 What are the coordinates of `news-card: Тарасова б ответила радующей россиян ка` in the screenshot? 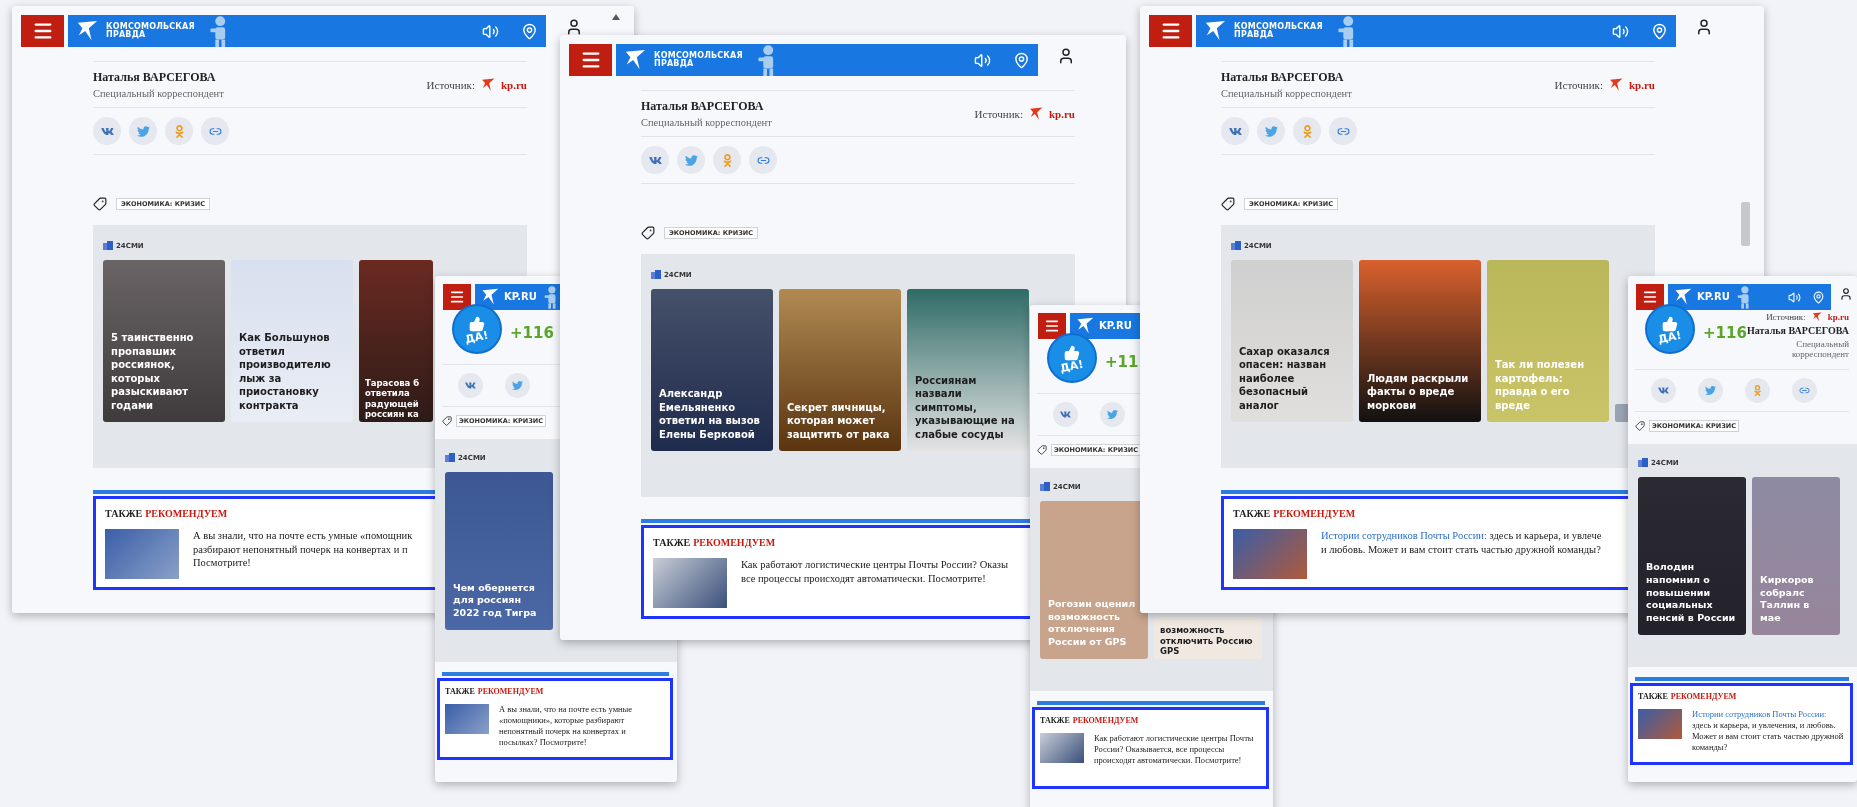 It's located at (396, 341).